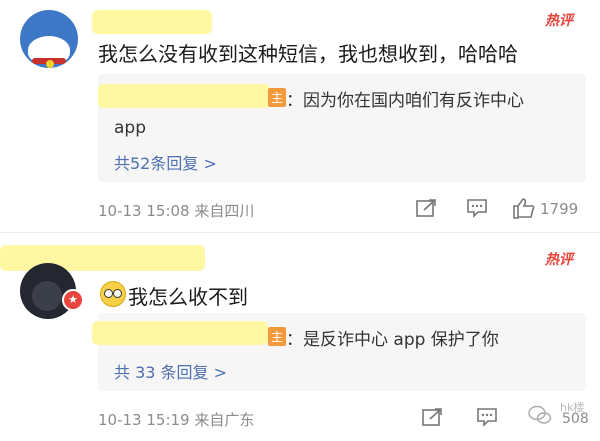 The width and height of the screenshot is (600, 441). I want to click on verified-badge-icon: ★, so click(73, 300).